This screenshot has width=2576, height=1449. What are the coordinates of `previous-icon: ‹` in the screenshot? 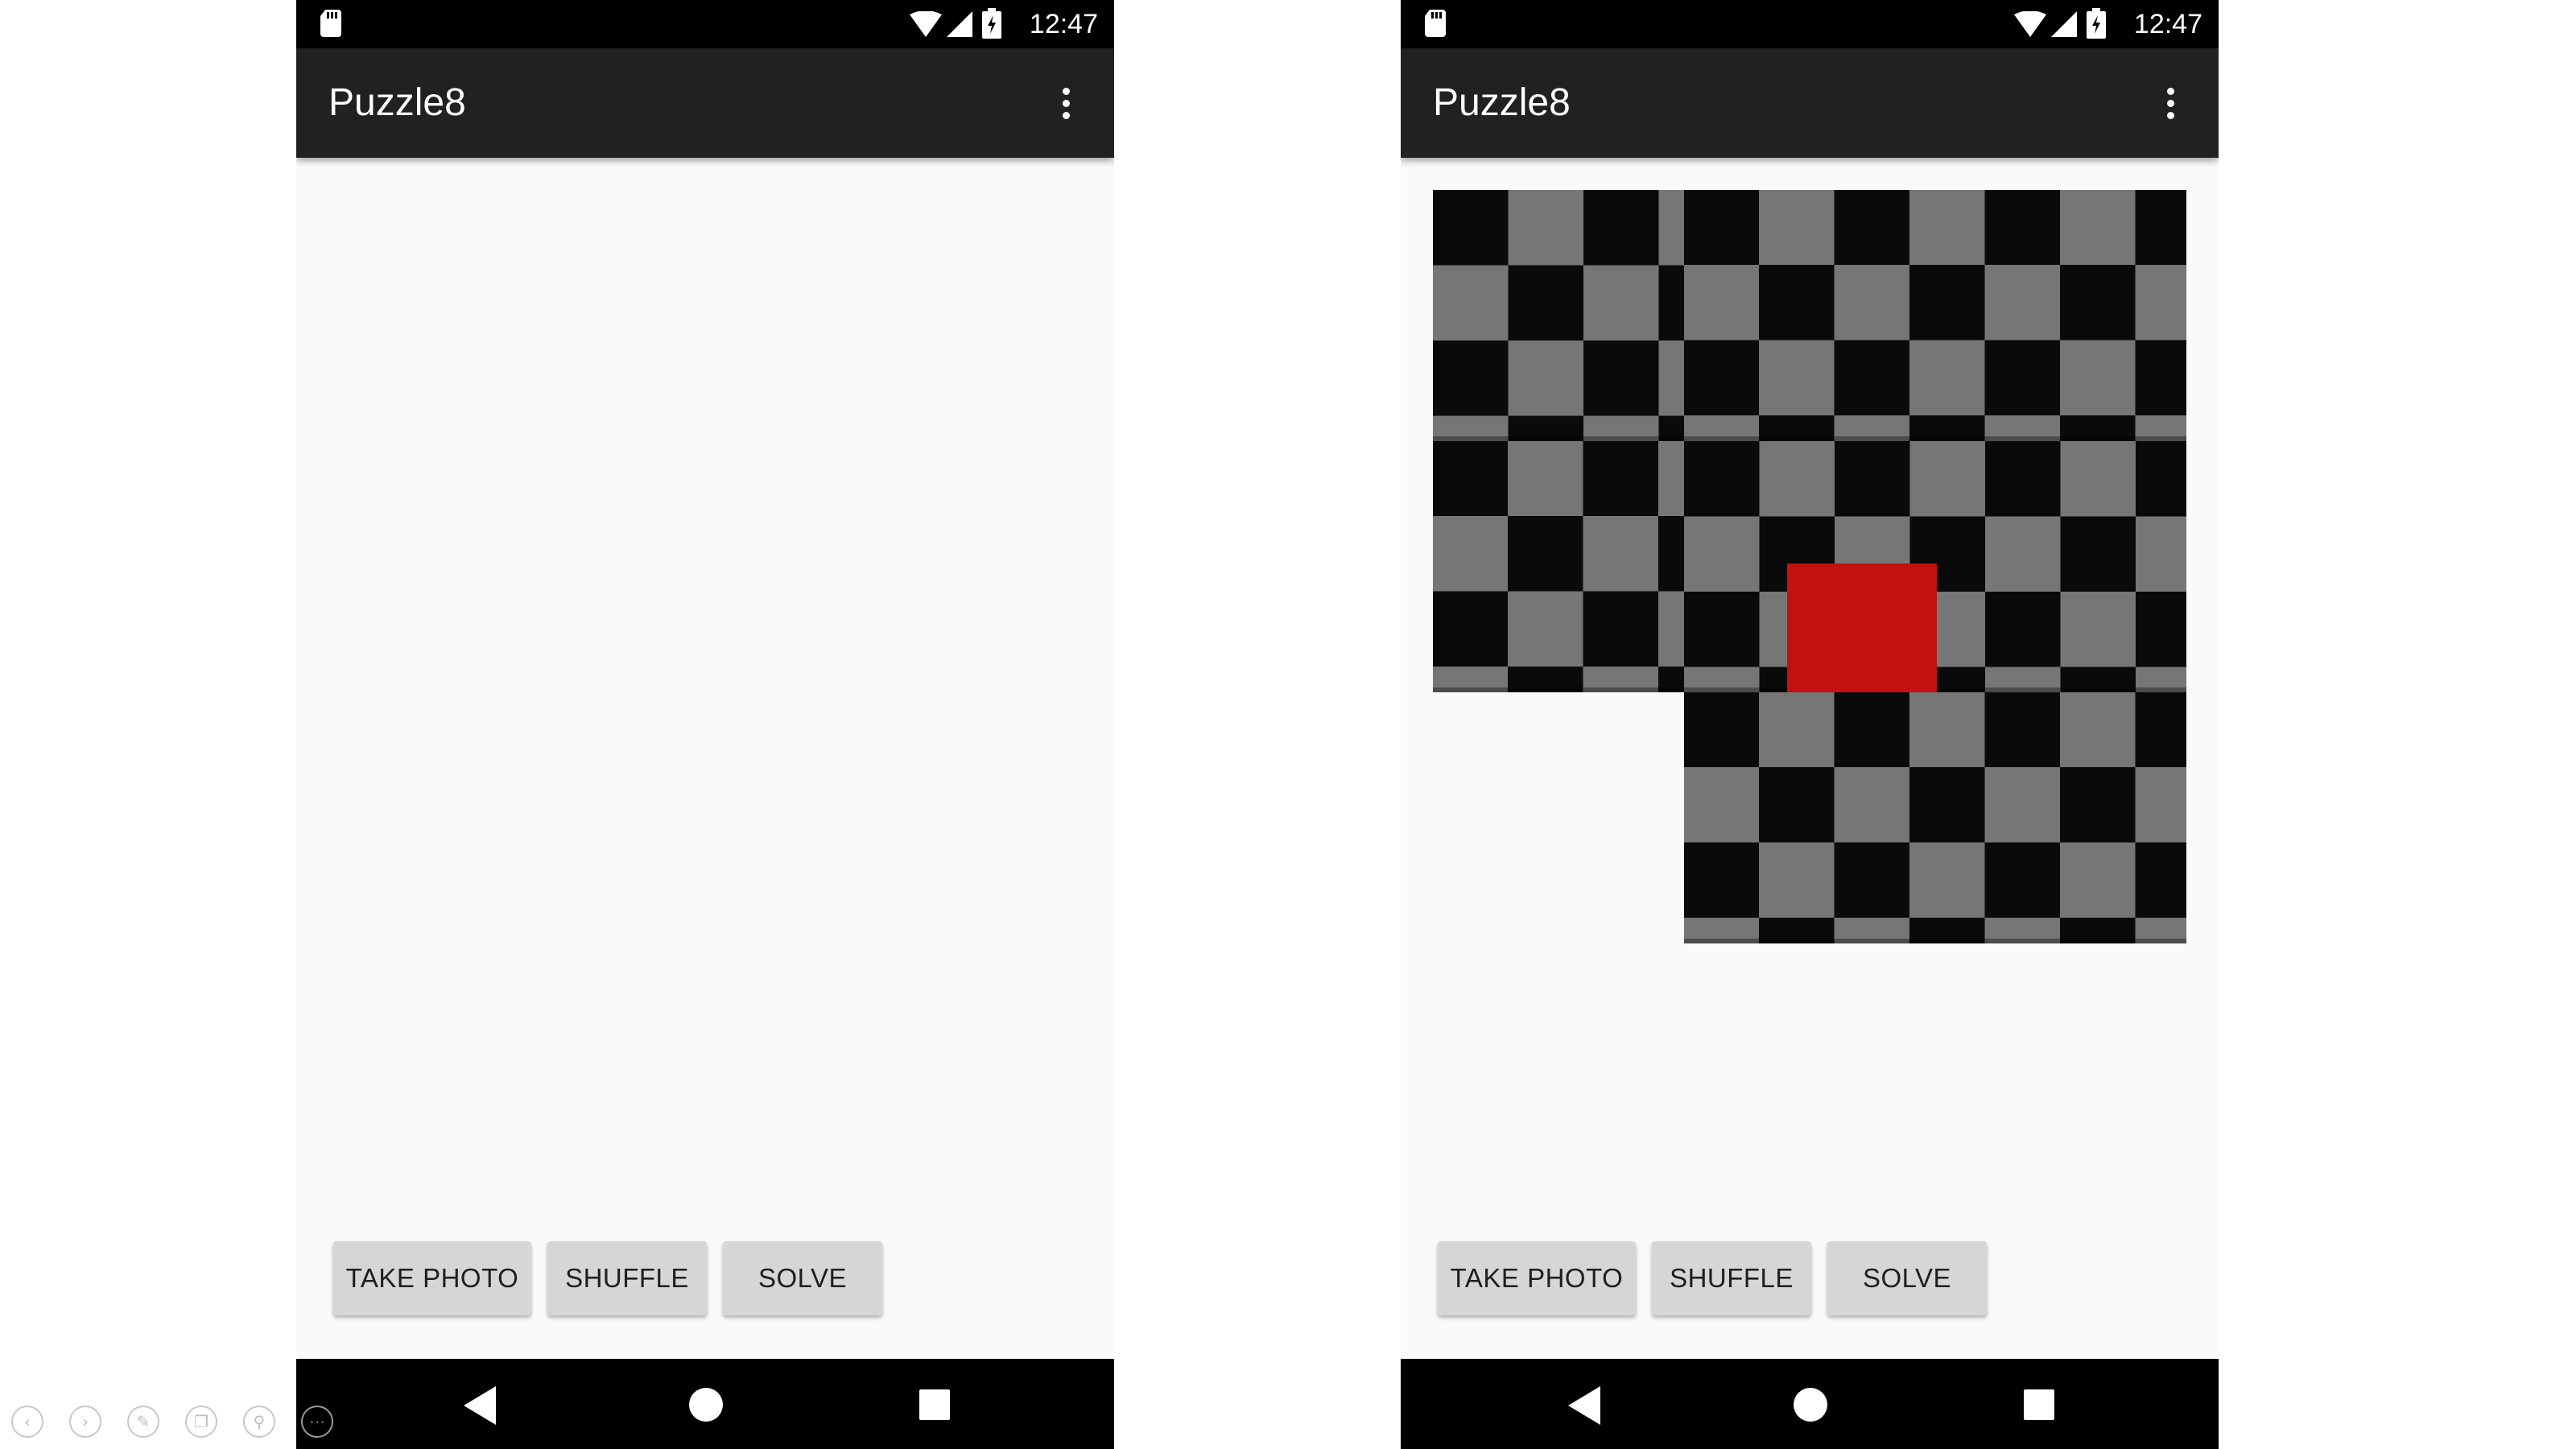 It's located at (27, 1422).